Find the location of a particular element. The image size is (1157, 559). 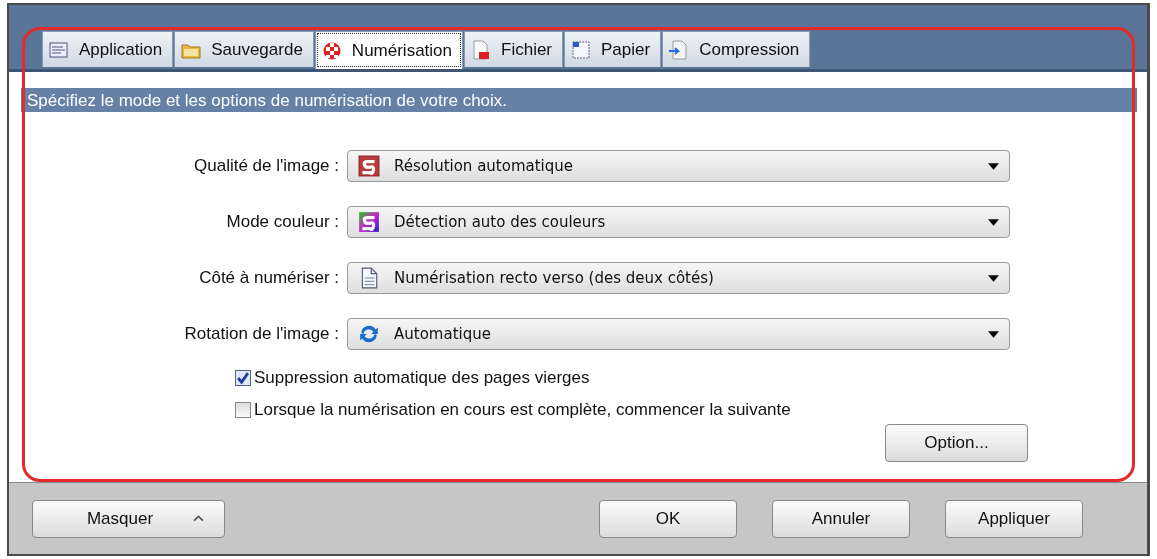

hide-button: Masquer is located at coordinates (128, 518).